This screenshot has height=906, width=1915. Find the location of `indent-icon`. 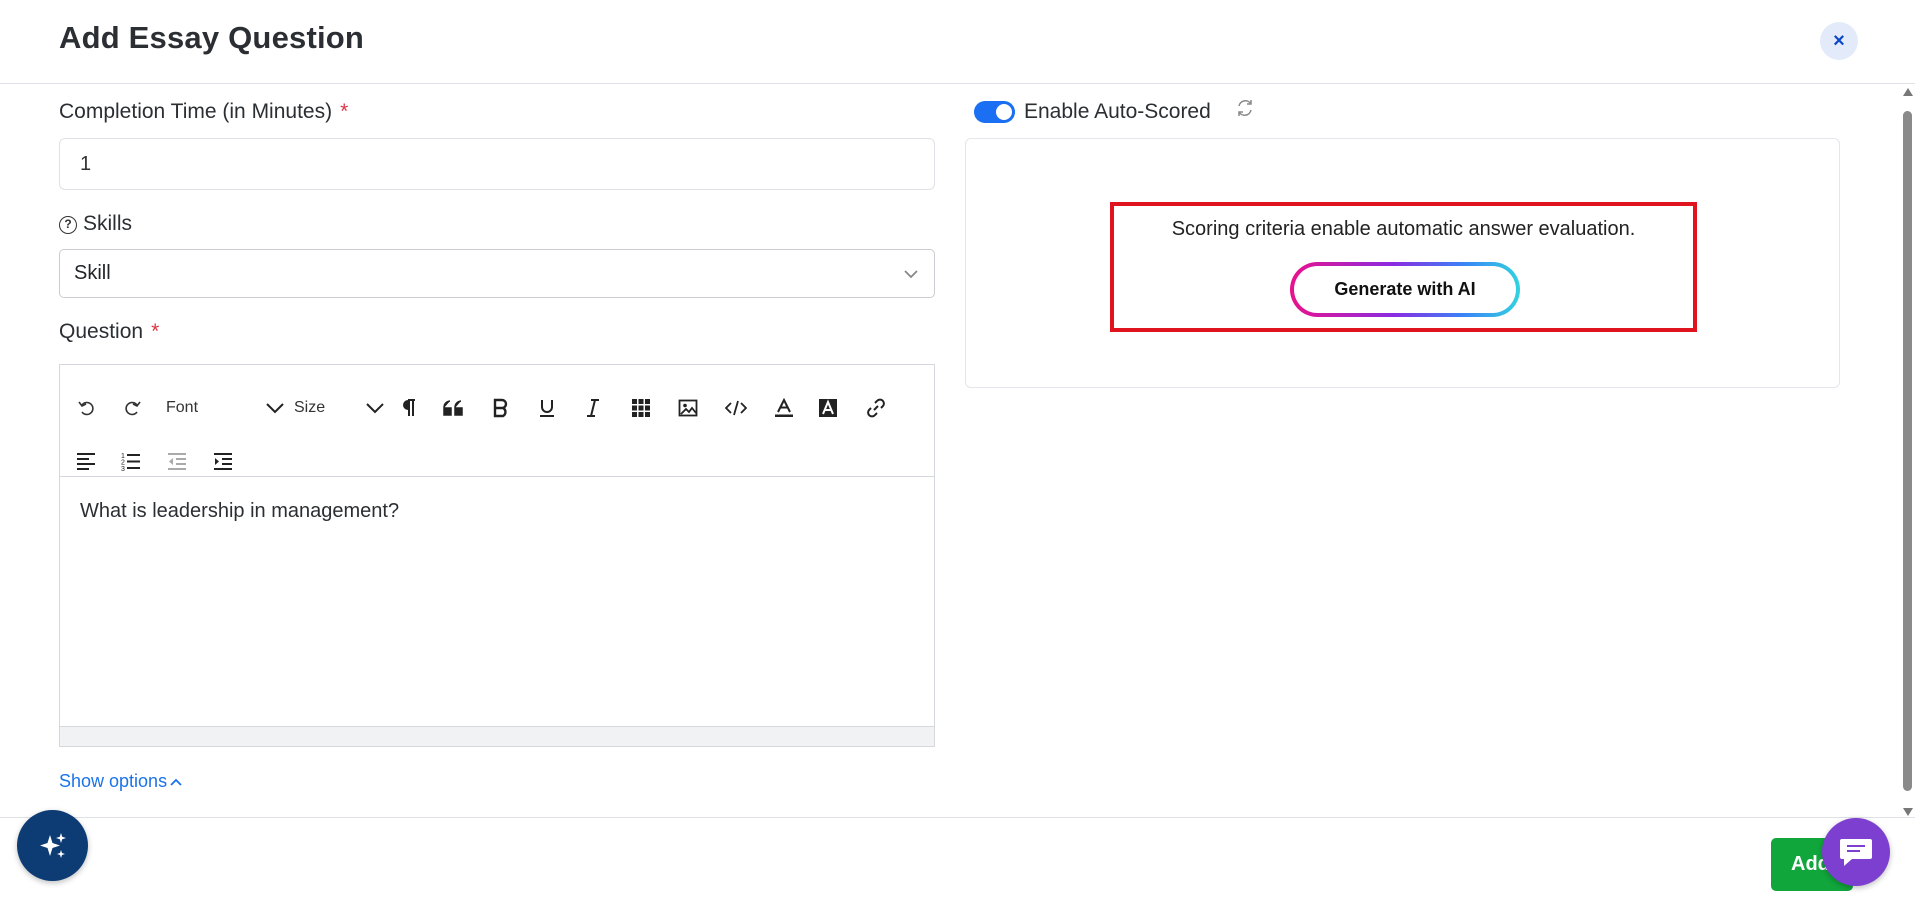

indent-icon is located at coordinates (223, 461).